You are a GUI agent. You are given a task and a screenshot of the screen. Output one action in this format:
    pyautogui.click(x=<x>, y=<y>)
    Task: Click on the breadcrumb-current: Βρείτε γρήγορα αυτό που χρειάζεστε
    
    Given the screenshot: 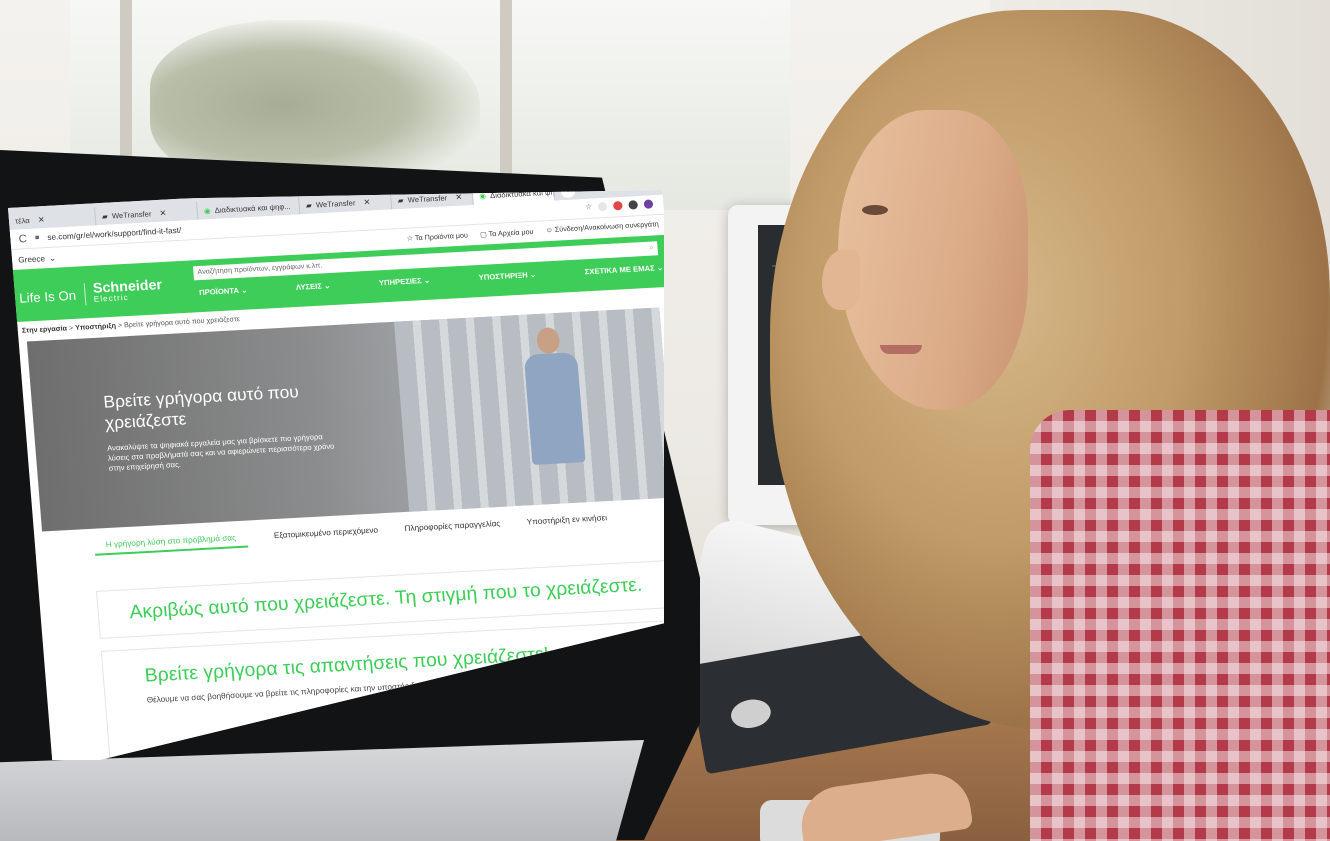 What is the action you would take?
    pyautogui.click(x=182, y=323)
    